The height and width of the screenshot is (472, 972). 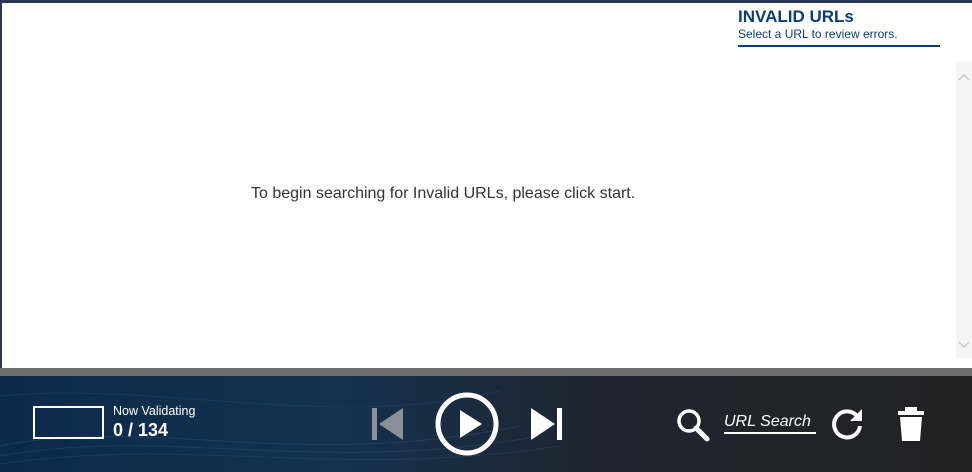 I want to click on skip-next-icon, so click(x=547, y=424).